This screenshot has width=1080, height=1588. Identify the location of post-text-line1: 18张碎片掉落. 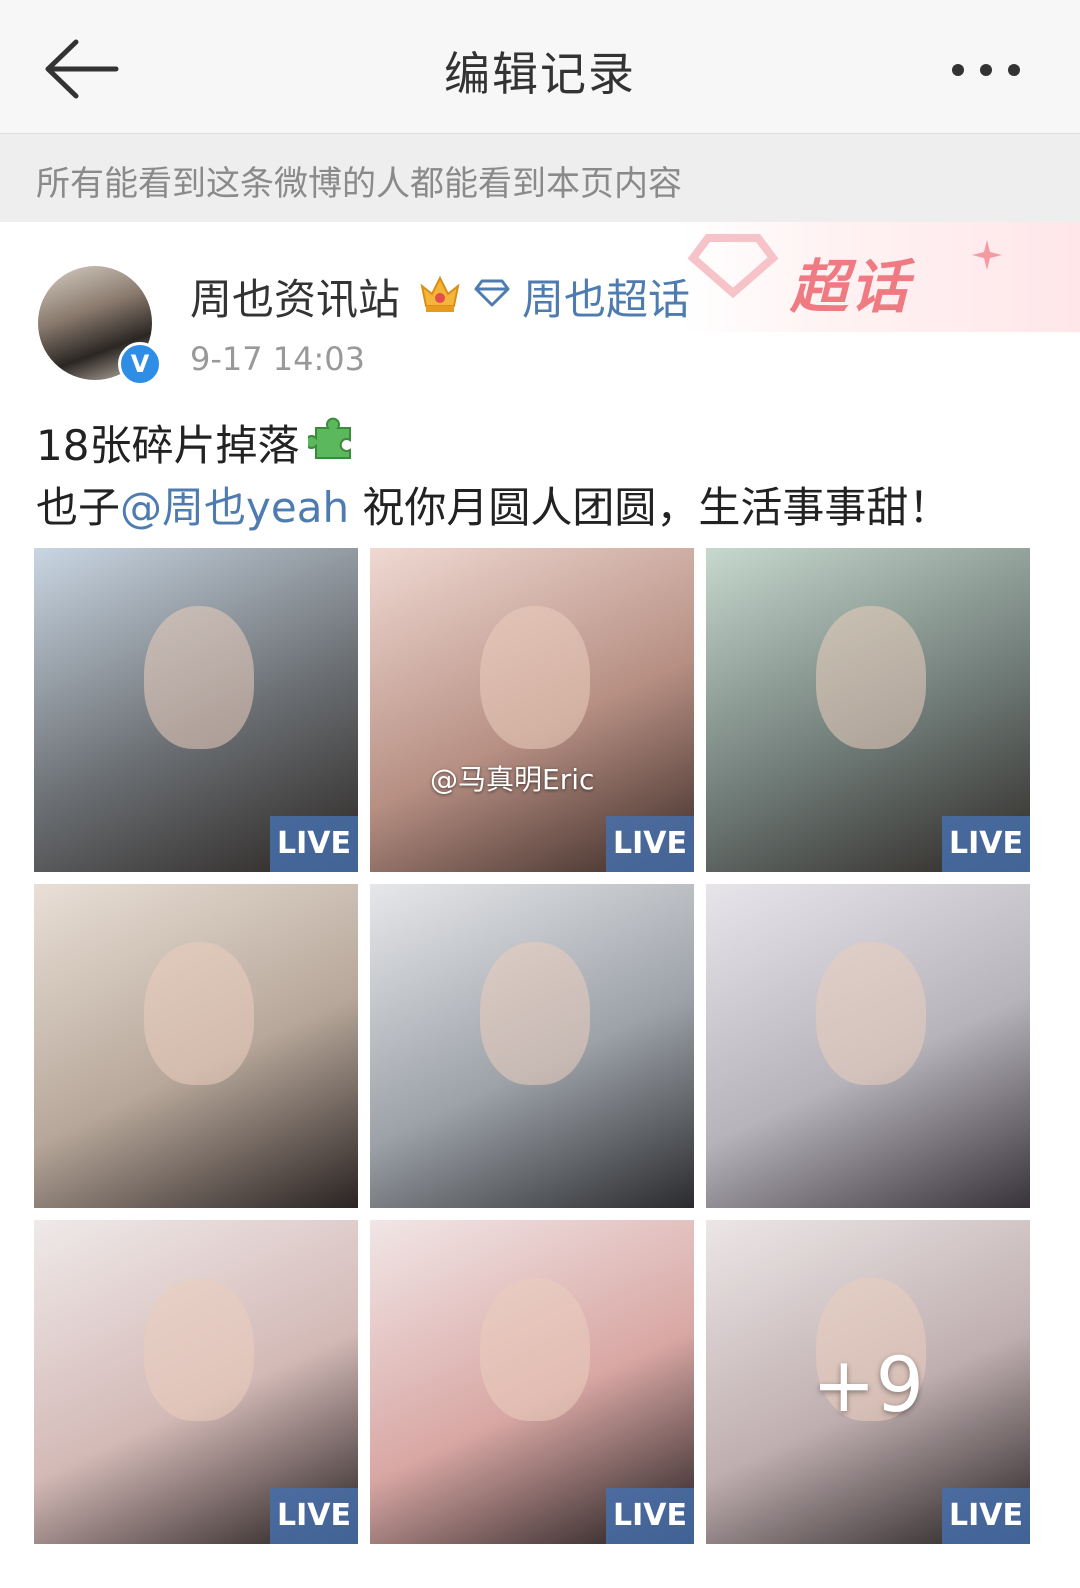
(168, 445).